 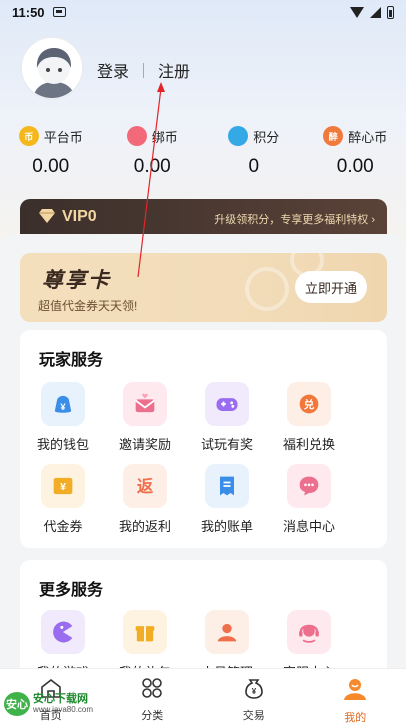 I want to click on trade-icon: ¥, so click(x=254, y=690).